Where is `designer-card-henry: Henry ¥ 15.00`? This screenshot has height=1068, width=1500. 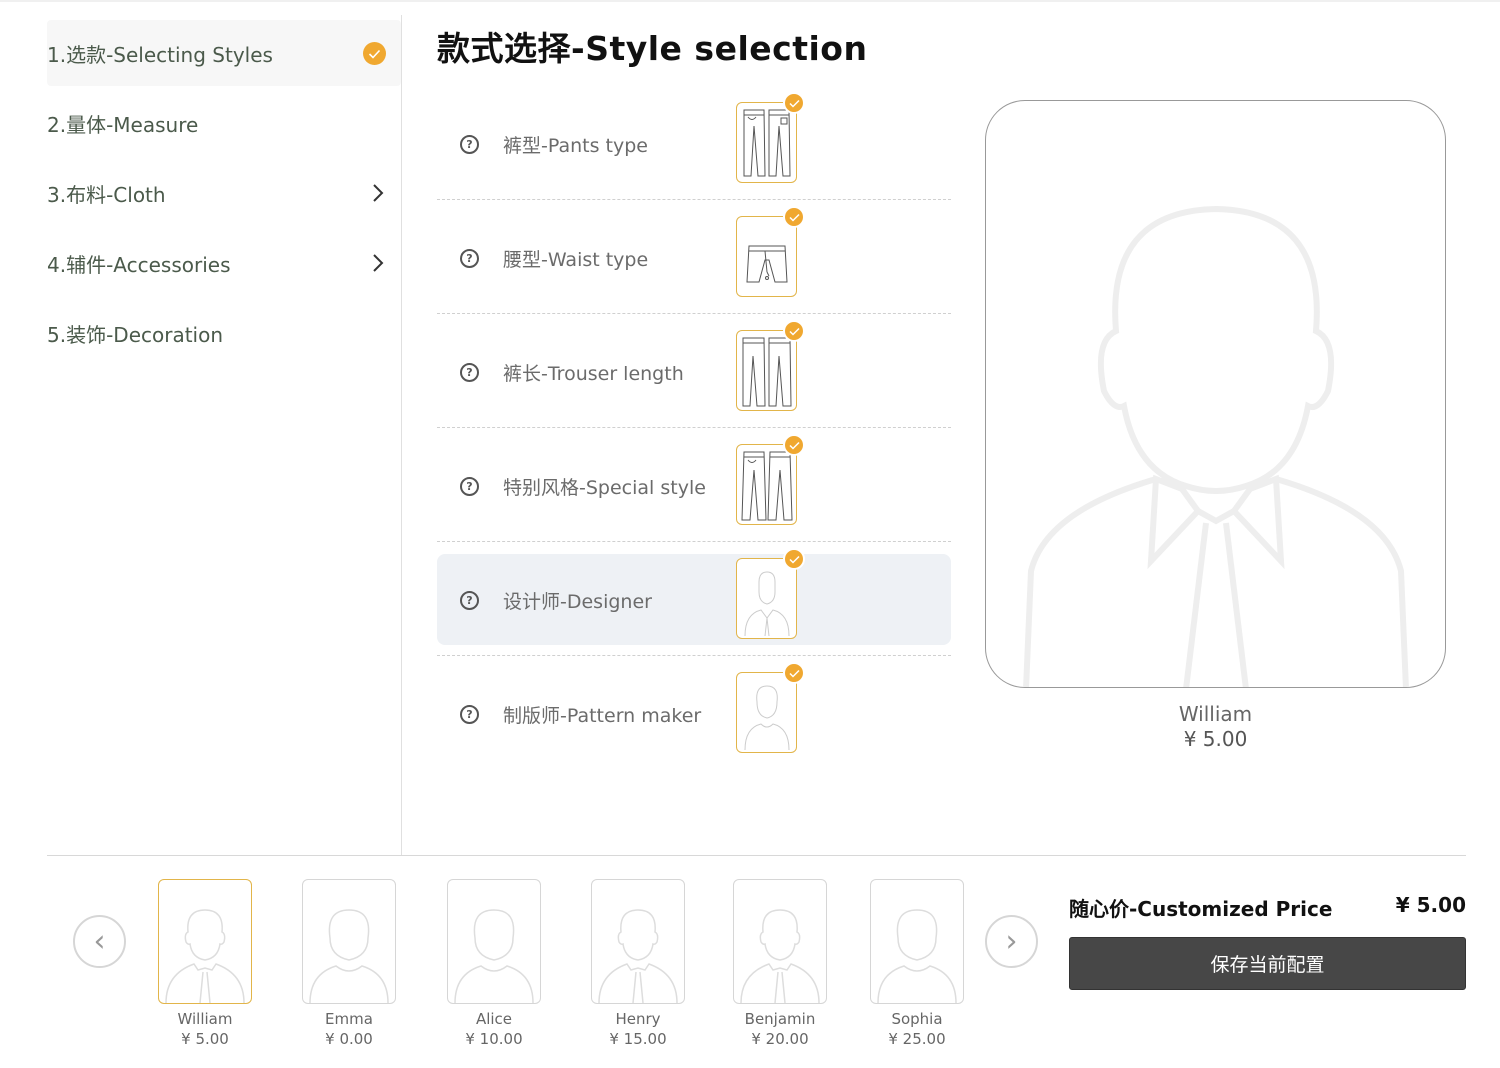
designer-card-henry: Henry ¥ 15.00 is located at coordinates (638, 964).